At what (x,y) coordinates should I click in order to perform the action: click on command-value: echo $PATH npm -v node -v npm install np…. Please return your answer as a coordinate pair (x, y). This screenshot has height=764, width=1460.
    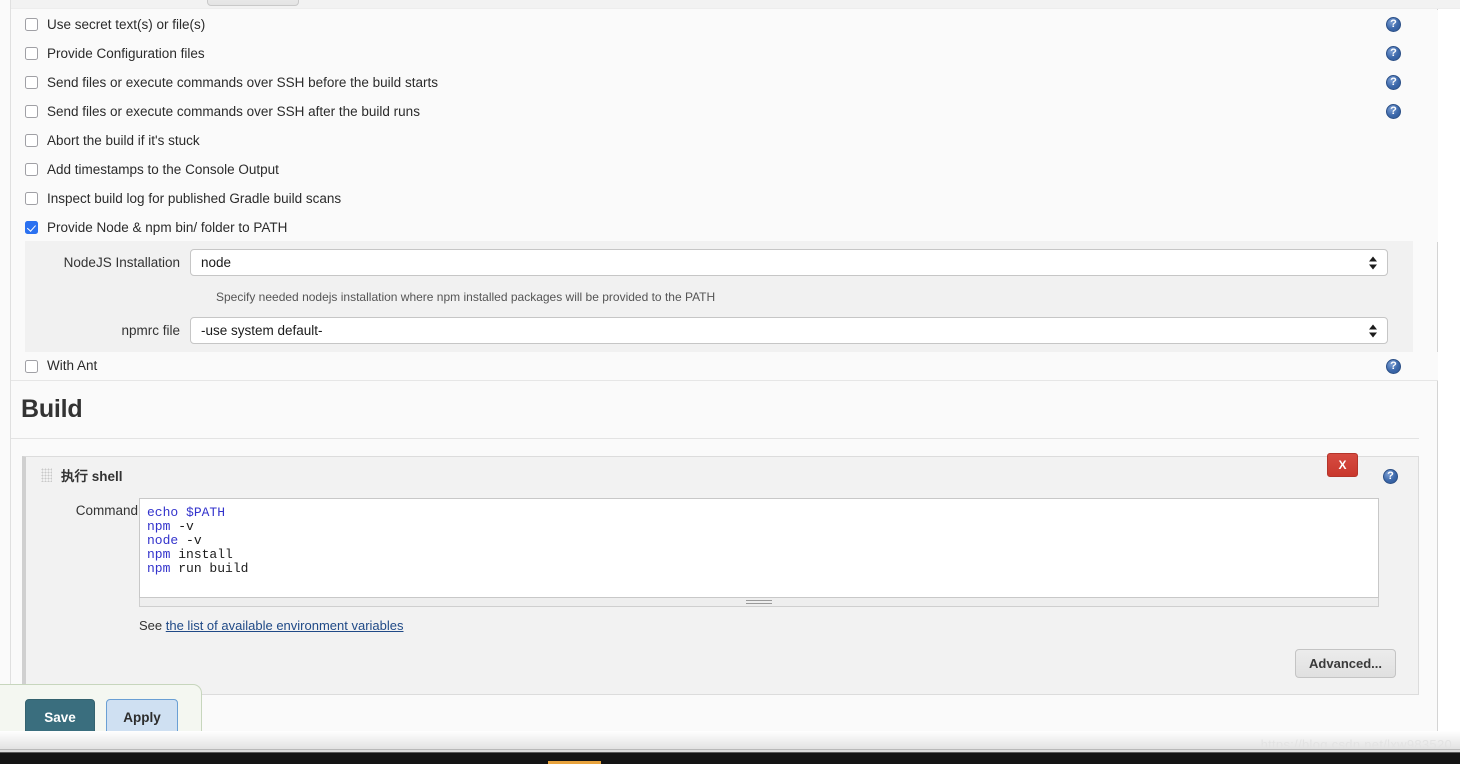
    Looking at the image, I should click on (198, 540).